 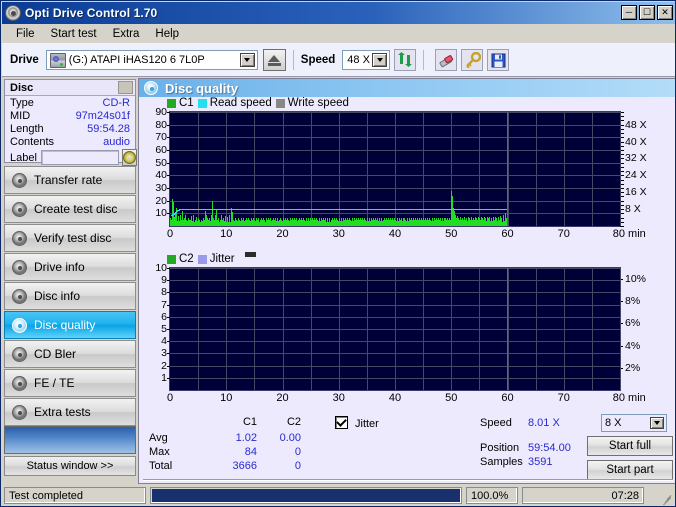 What do you see at coordinates (472, 60) in the screenshot?
I see `key-button` at bounding box center [472, 60].